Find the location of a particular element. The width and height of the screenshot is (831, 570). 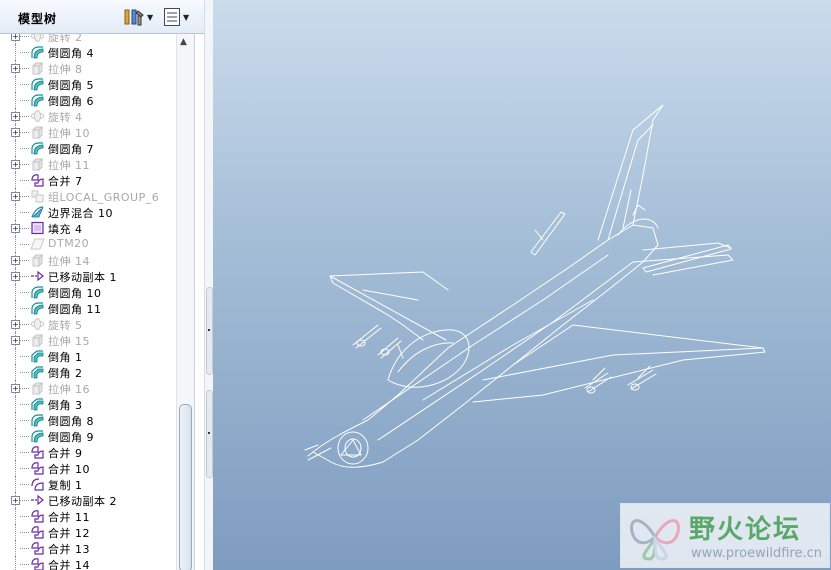

tree-item: 合并 12 is located at coordinates (90, 532).